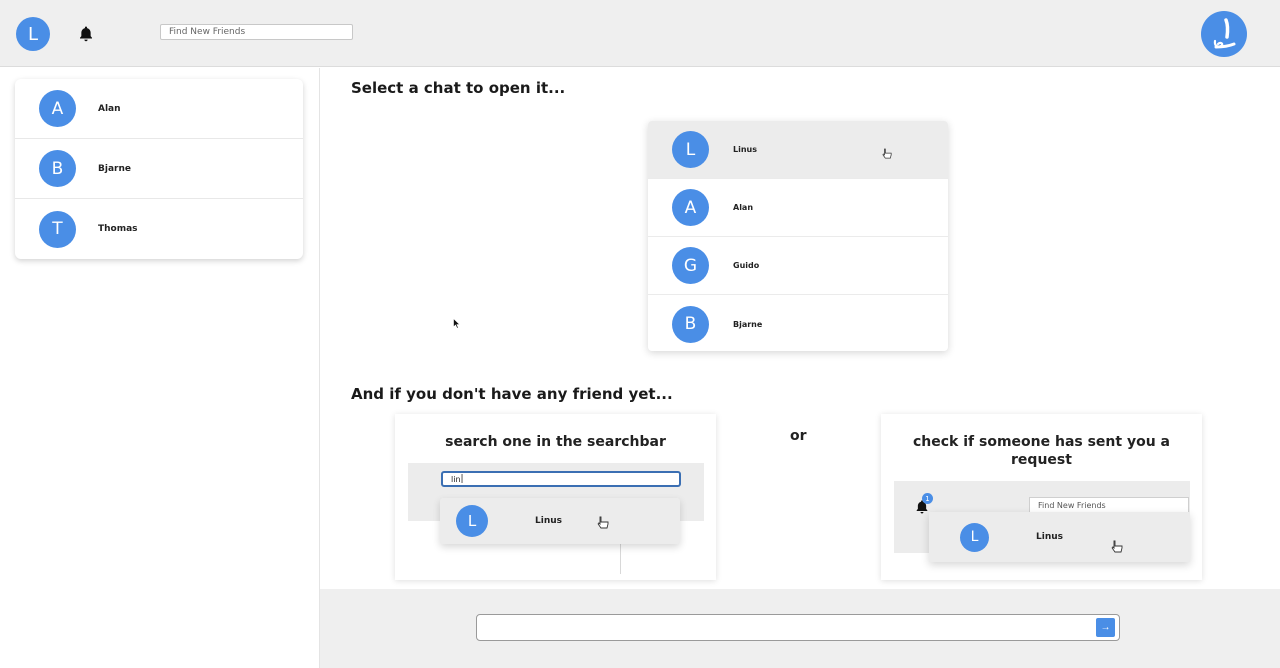  What do you see at coordinates (462, 479) in the screenshot?
I see `text-caret: |` at bounding box center [462, 479].